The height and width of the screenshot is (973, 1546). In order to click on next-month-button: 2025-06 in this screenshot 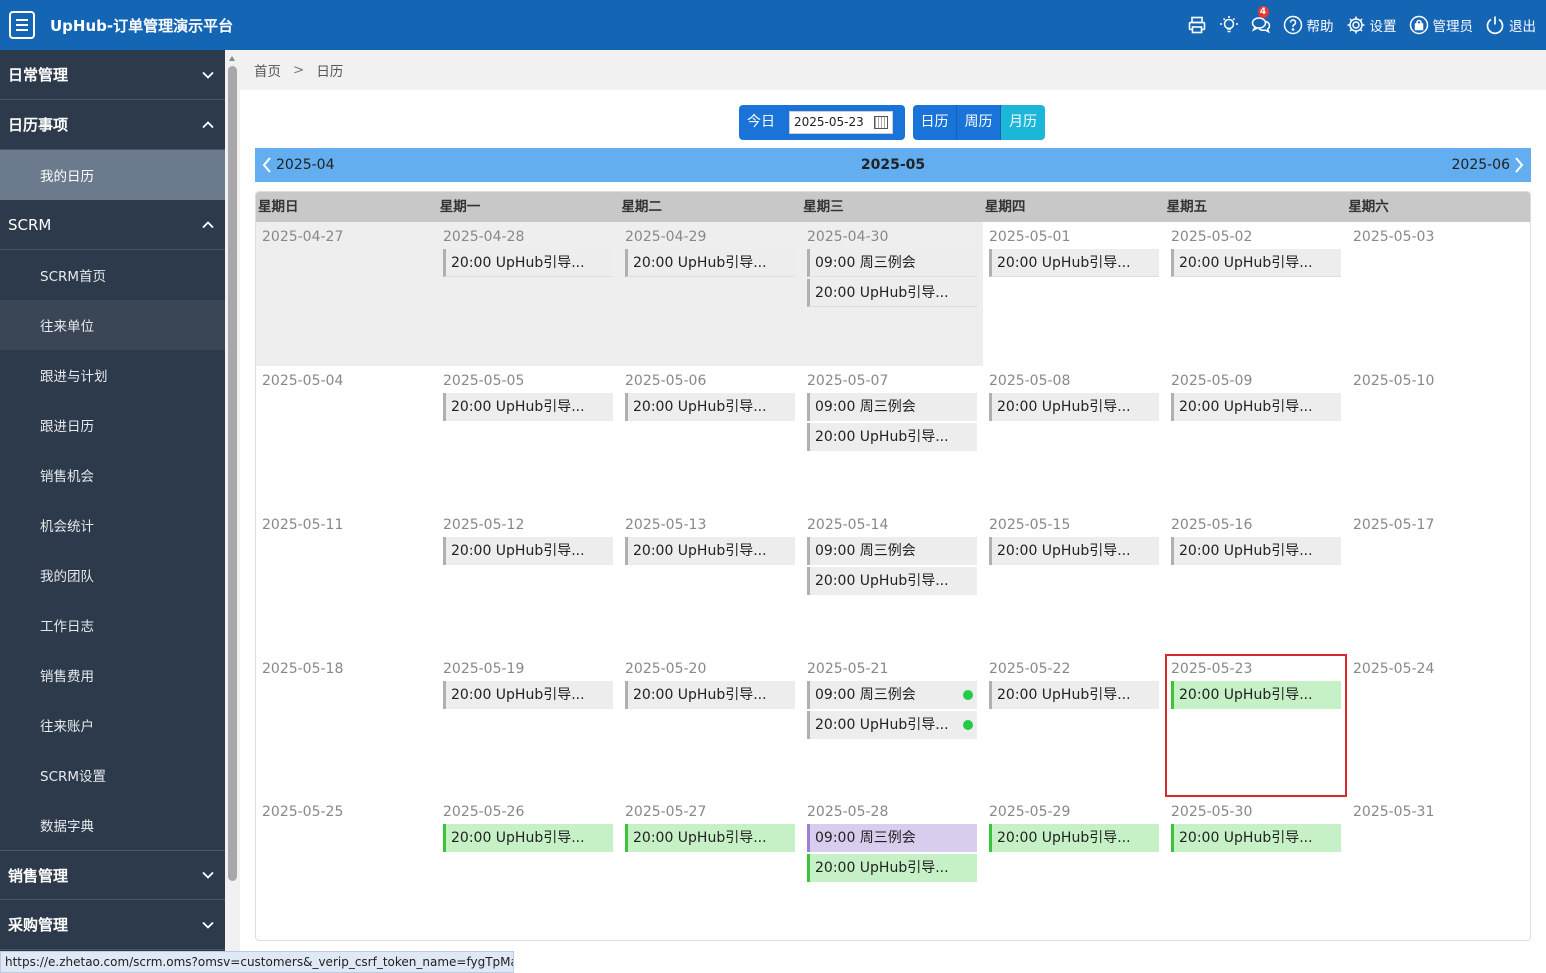, I will do `click(1489, 165)`.